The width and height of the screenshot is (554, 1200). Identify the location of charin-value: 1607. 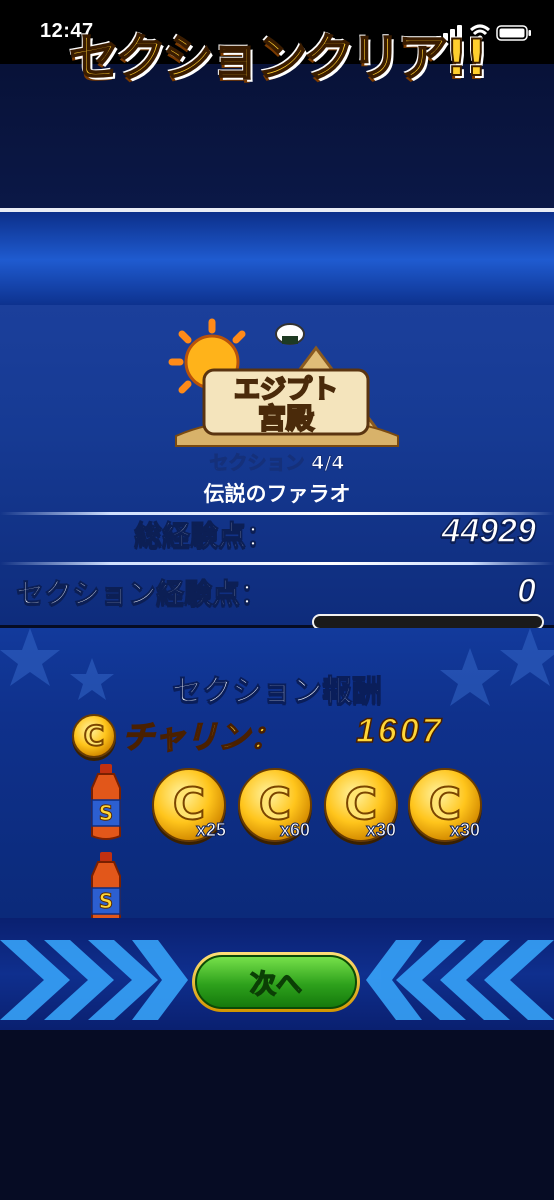
(399, 731).